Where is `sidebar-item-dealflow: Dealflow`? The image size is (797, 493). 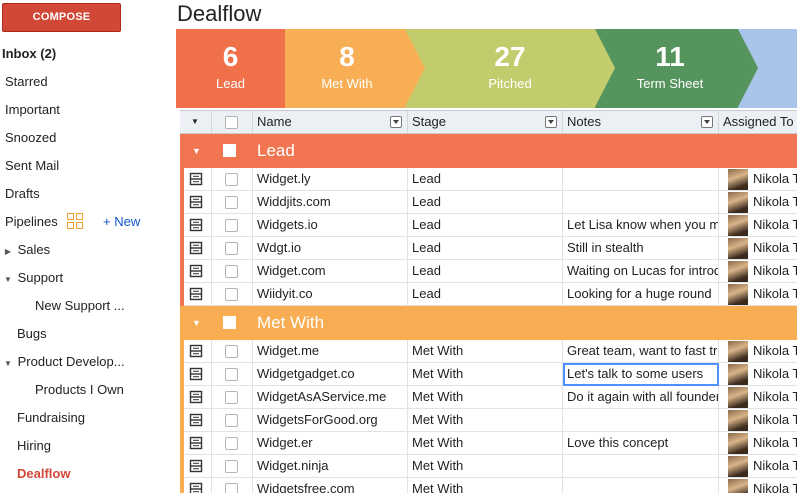 sidebar-item-dealflow: Dealflow is located at coordinates (88, 474).